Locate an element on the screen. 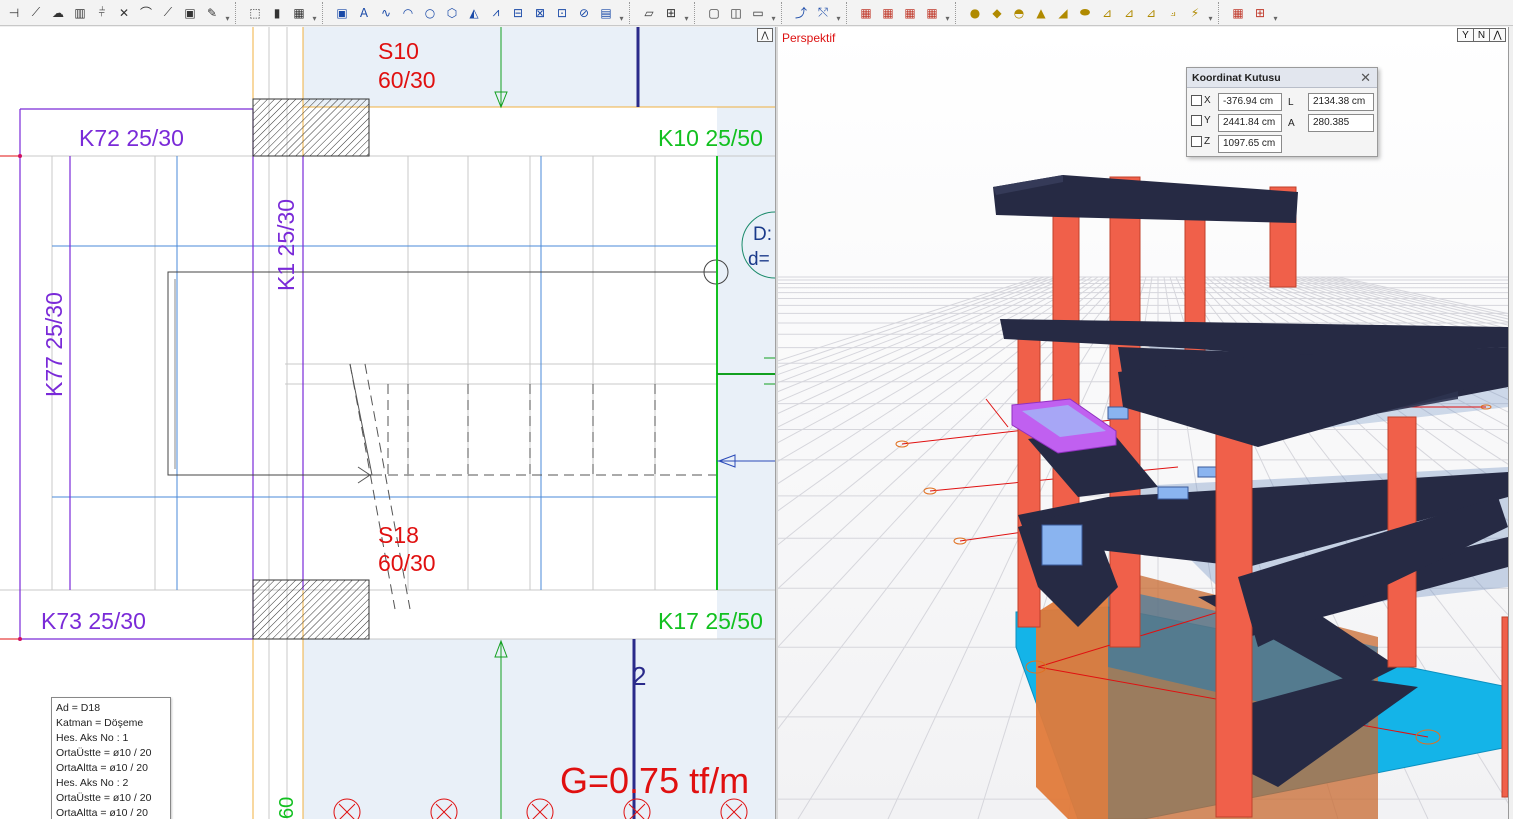 The image size is (1513, 819). toolbar-tool-icon: ⬡ is located at coordinates (452, 13).